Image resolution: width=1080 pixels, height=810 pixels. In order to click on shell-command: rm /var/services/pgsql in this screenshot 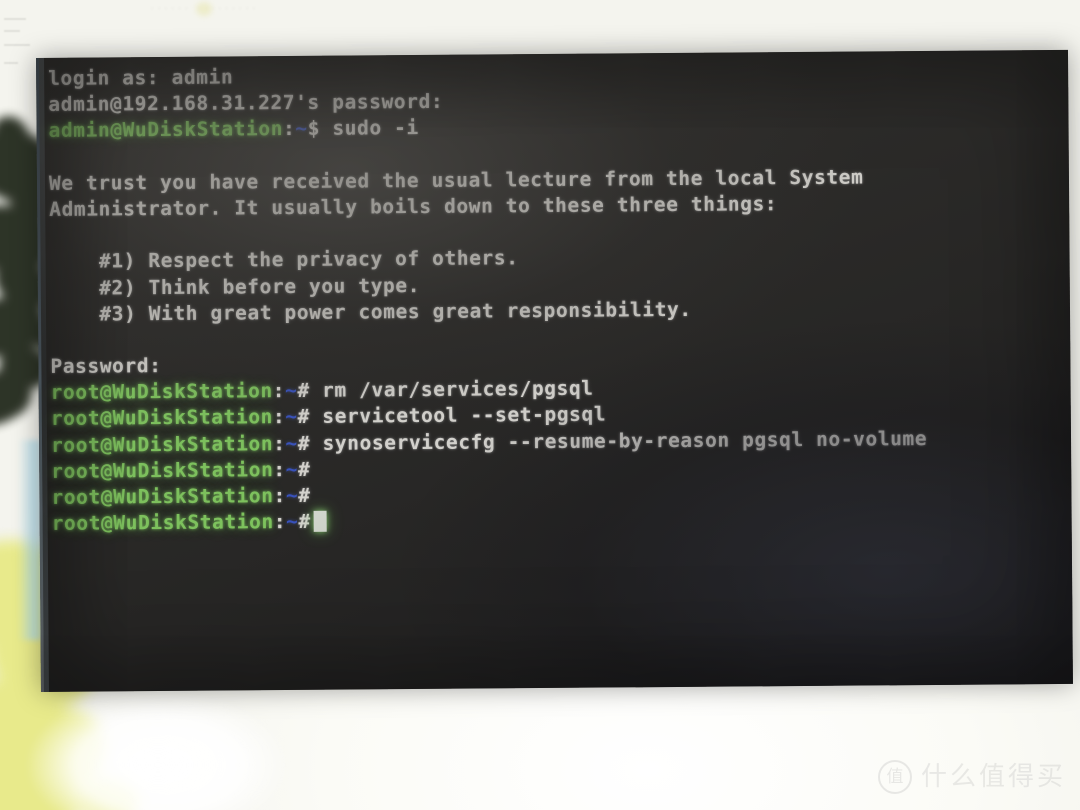, I will do `click(451, 389)`.